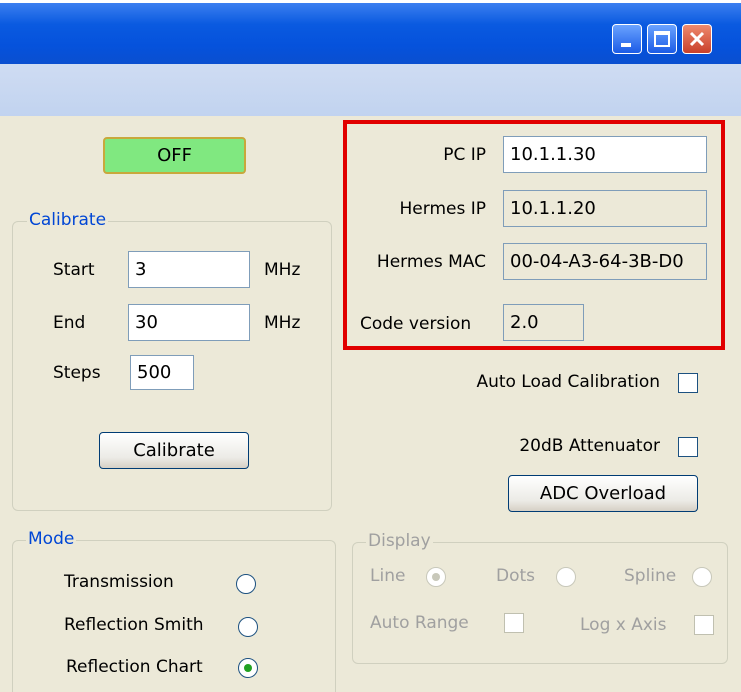 This screenshot has width=741, height=692. Describe the element at coordinates (589, 446) in the screenshot. I see `attenuator-label: 20dB Attenuator` at that location.